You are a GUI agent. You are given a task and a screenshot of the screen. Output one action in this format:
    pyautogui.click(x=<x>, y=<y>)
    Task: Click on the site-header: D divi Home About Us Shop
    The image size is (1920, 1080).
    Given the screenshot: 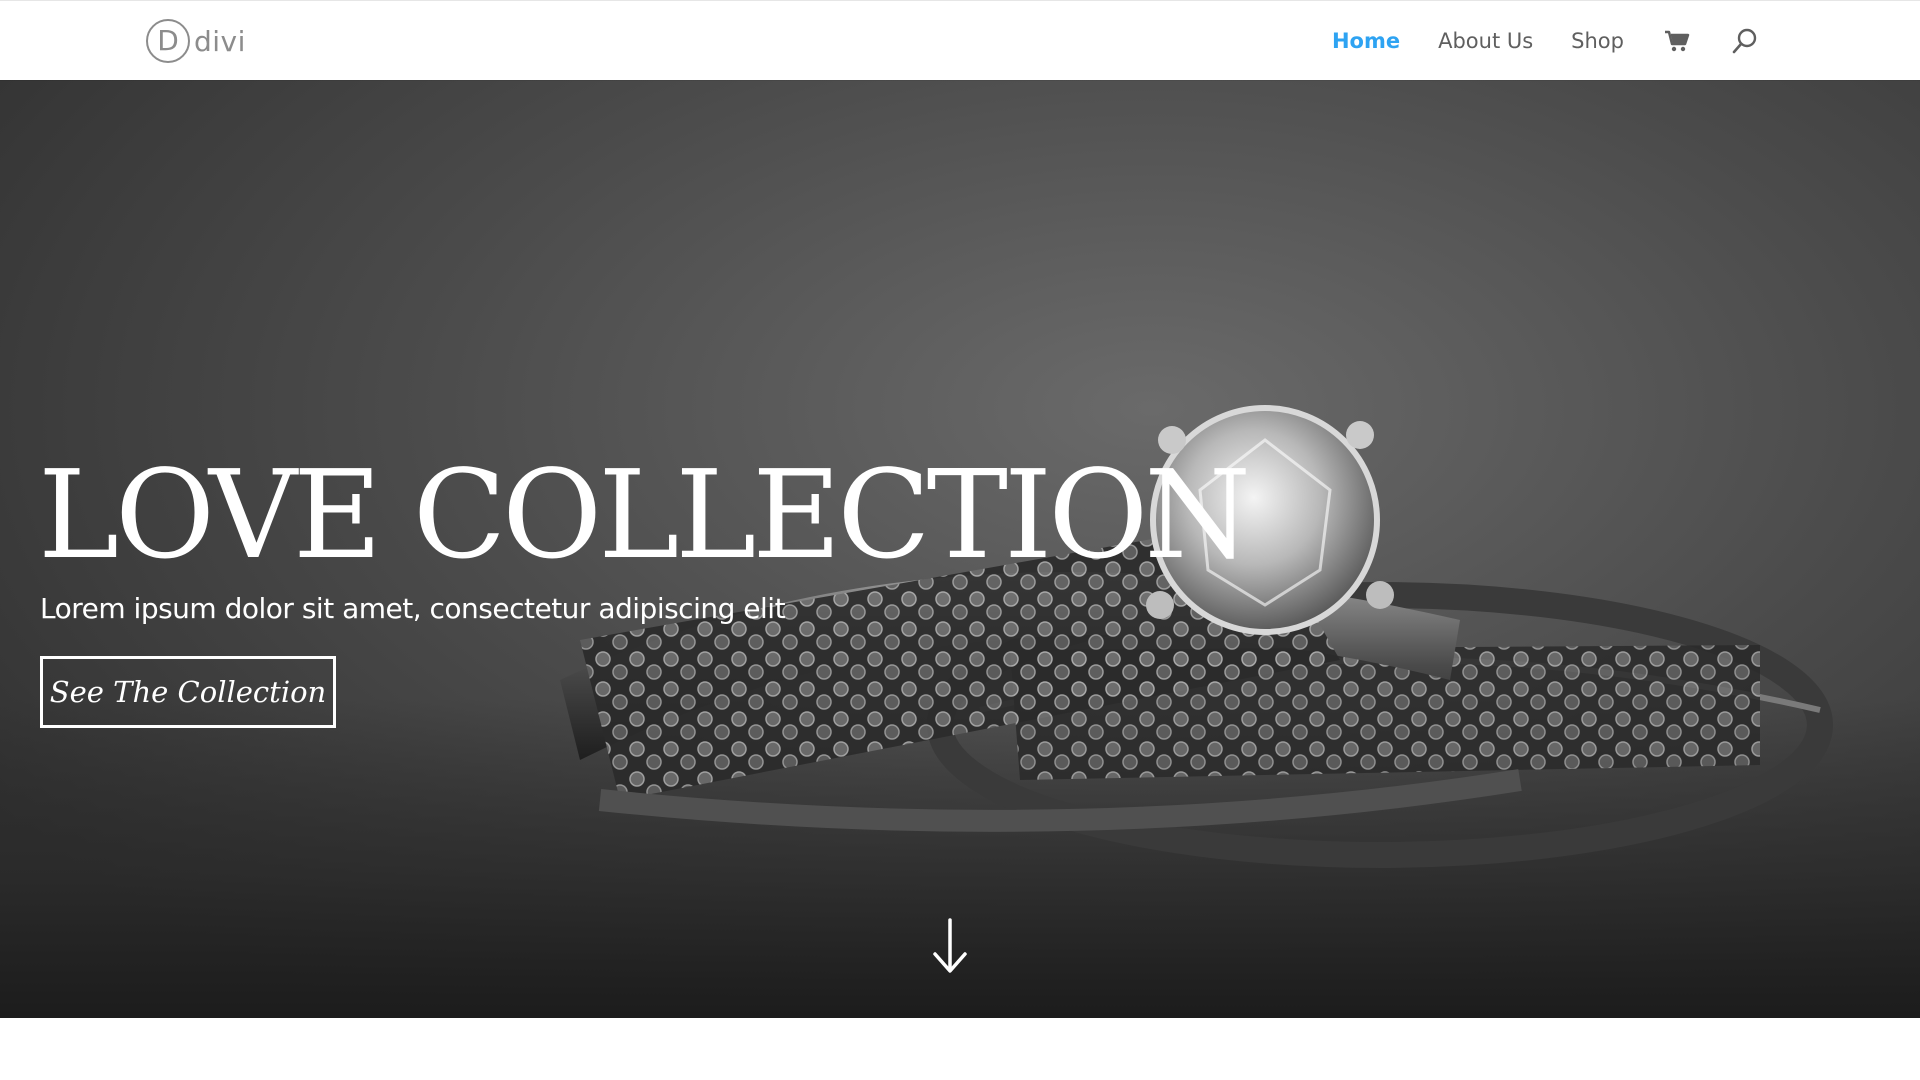 What is the action you would take?
    pyautogui.click(x=960, y=40)
    